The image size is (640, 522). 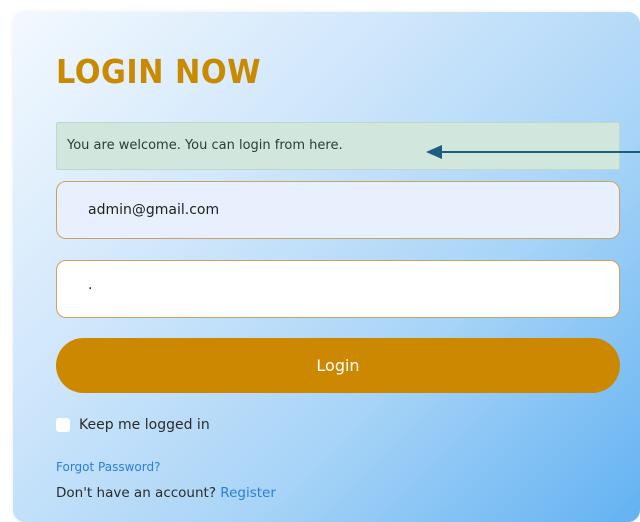 What do you see at coordinates (108, 467) in the screenshot?
I see `forgot-password-link: Forgot Password?` at bounding box center [108, 467].